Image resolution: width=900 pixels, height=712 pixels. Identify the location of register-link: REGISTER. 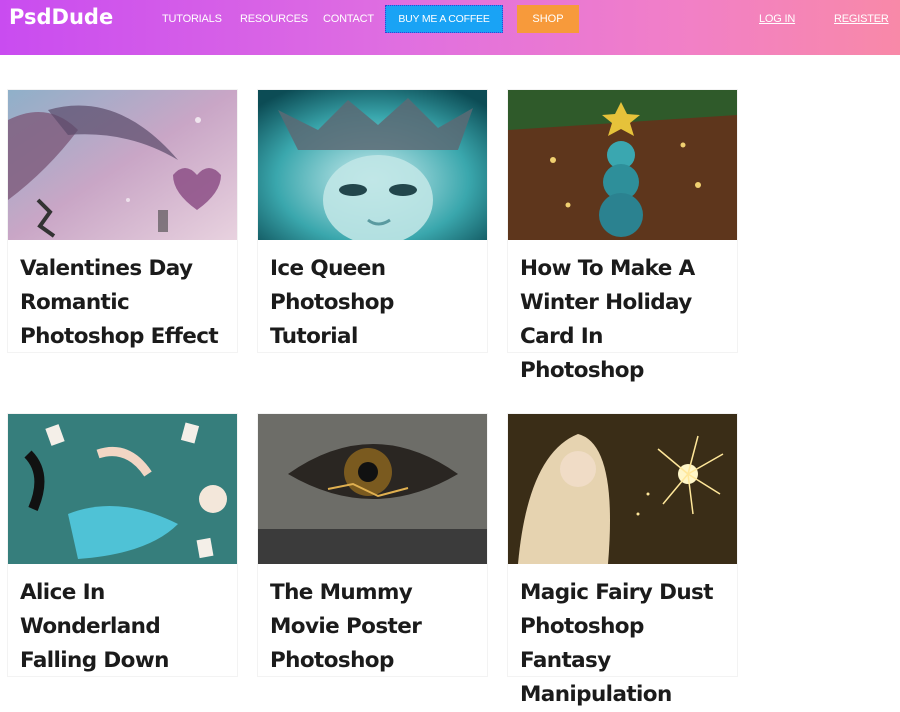
(861, 19).